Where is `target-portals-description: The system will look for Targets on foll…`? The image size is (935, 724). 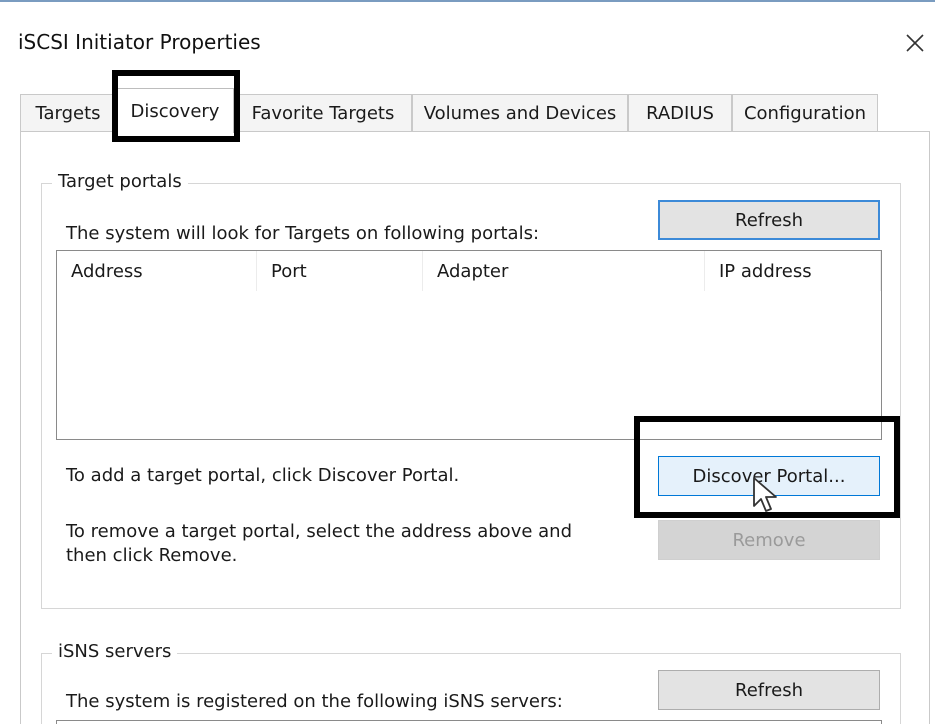 target-portals-description: The system will look for Targets on foll… is located at coordinates (303, 233).